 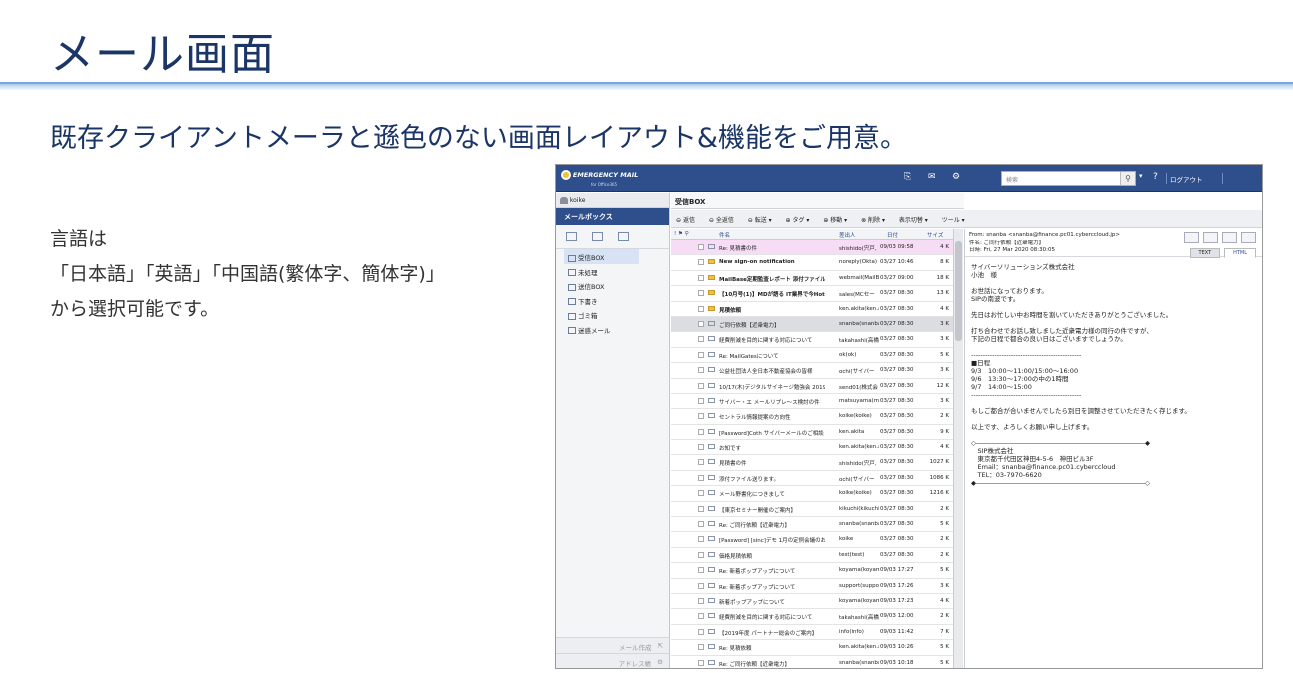 I want to click on mail-icon: ✉, so click(x=932, y=177).